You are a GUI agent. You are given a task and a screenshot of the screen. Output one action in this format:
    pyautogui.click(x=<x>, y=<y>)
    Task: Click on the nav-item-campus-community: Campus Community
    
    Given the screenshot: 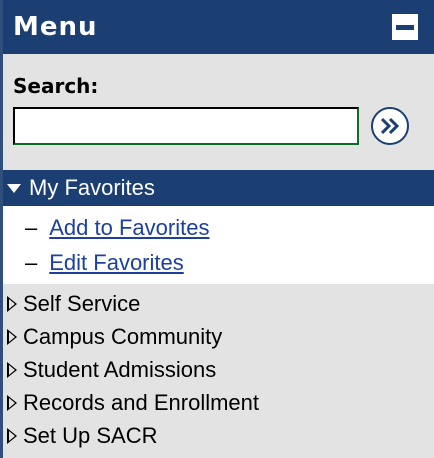 What is the action you would take?
    pyautogui.click(x=218, y=336)
    